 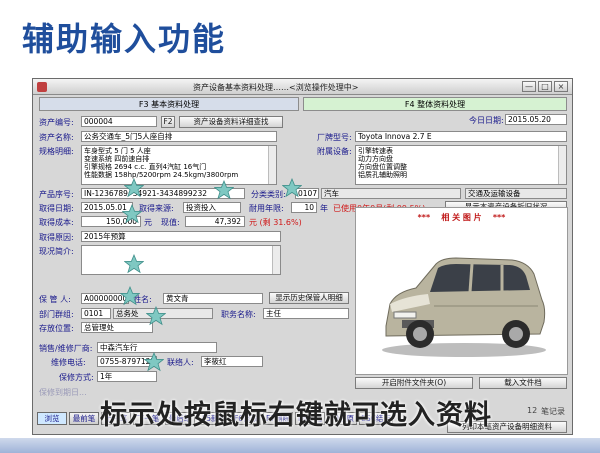 I want to click on position-field: 主任, so click(x=306, y=313).